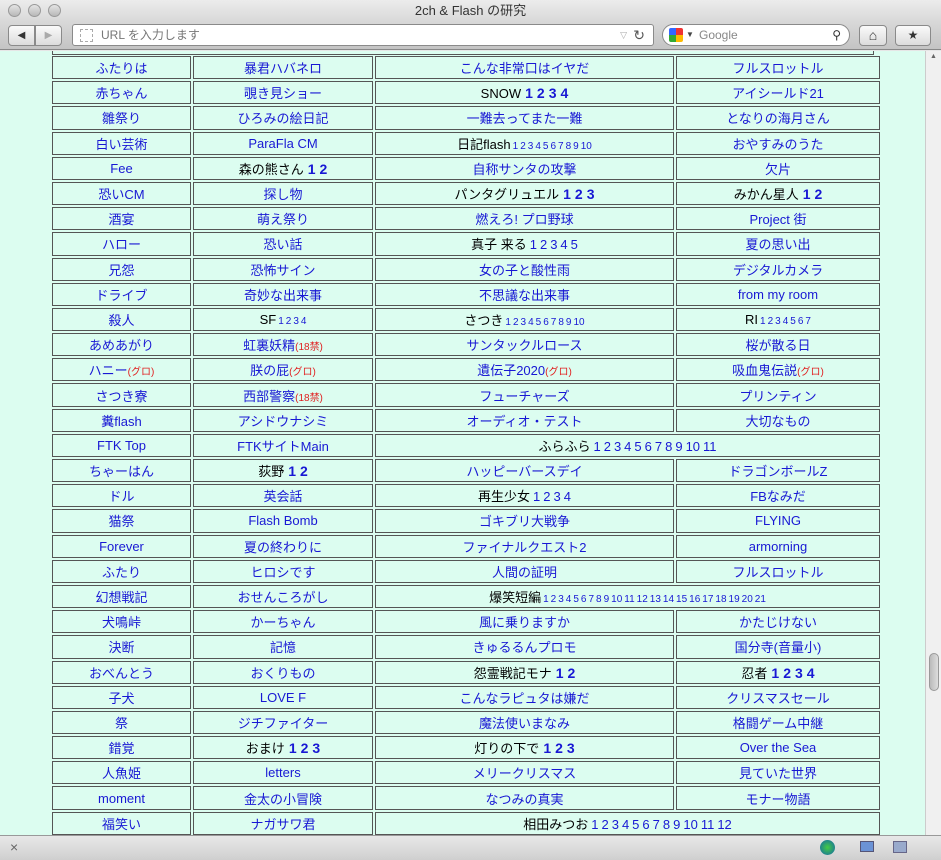 The image size is (941, 860). Describe the element at coordinates (584, 599) in the screenshot. I see `part-link: 6` at that location.